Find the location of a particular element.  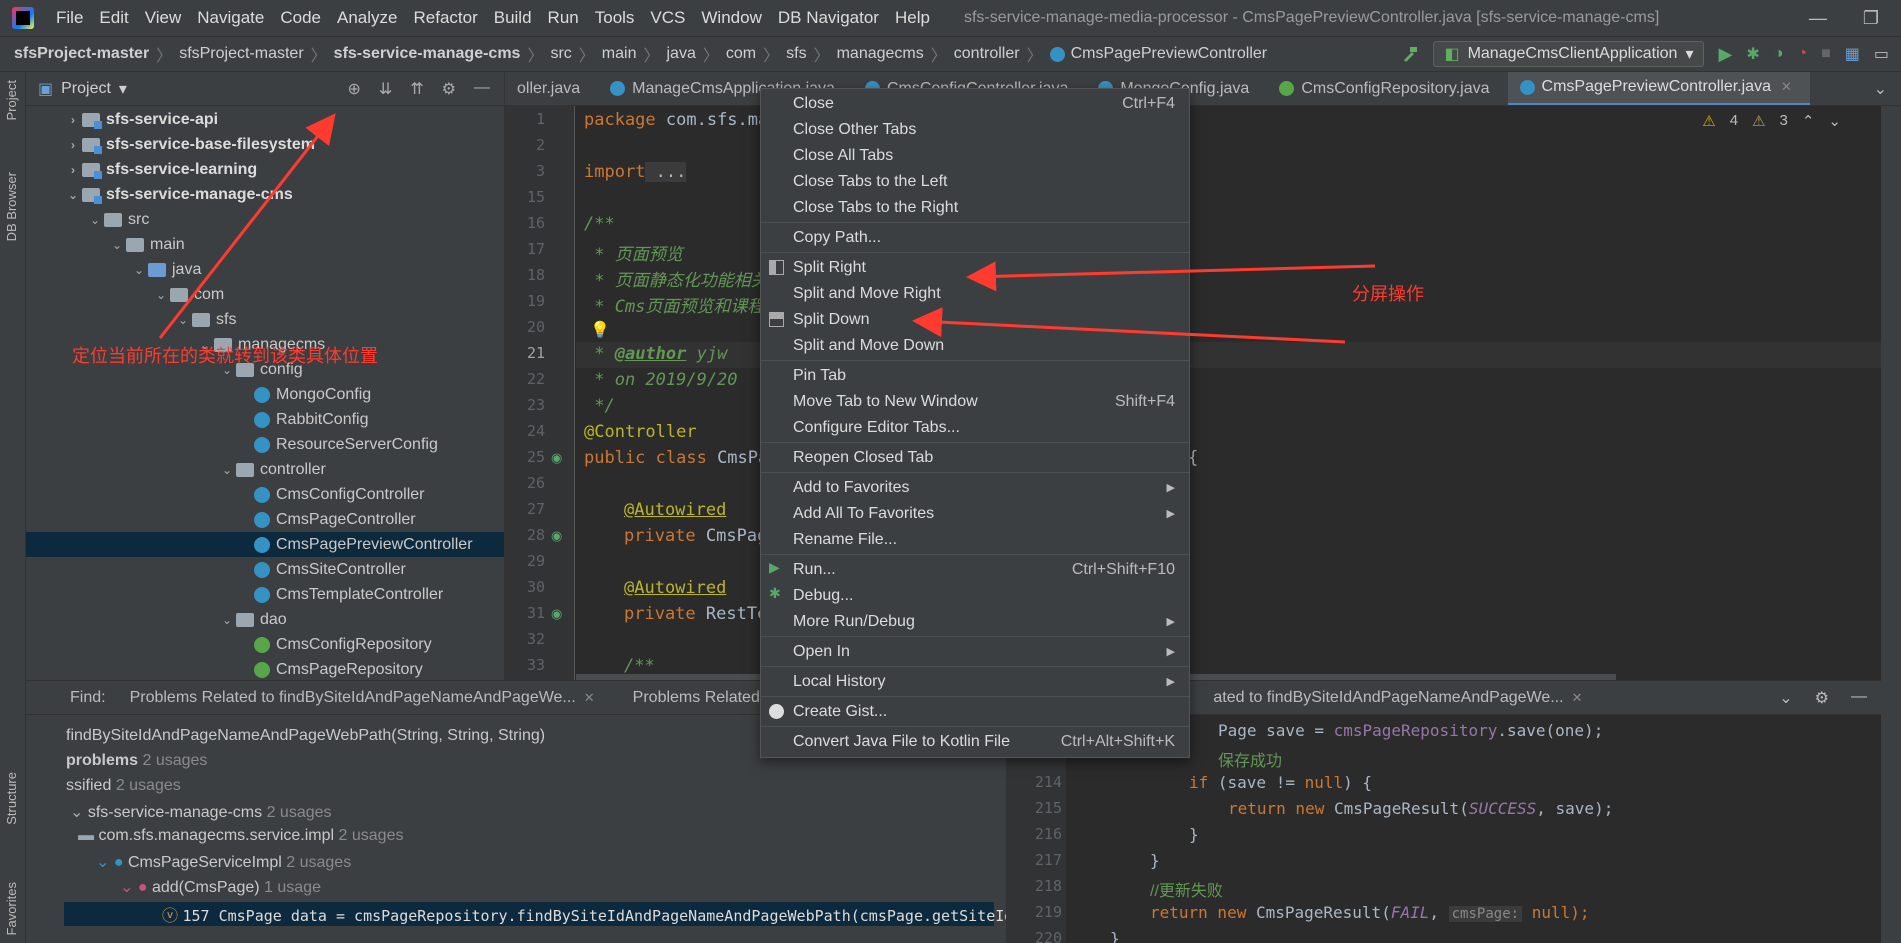

stop-icon: ■ is located at coordinates (1826, 54).